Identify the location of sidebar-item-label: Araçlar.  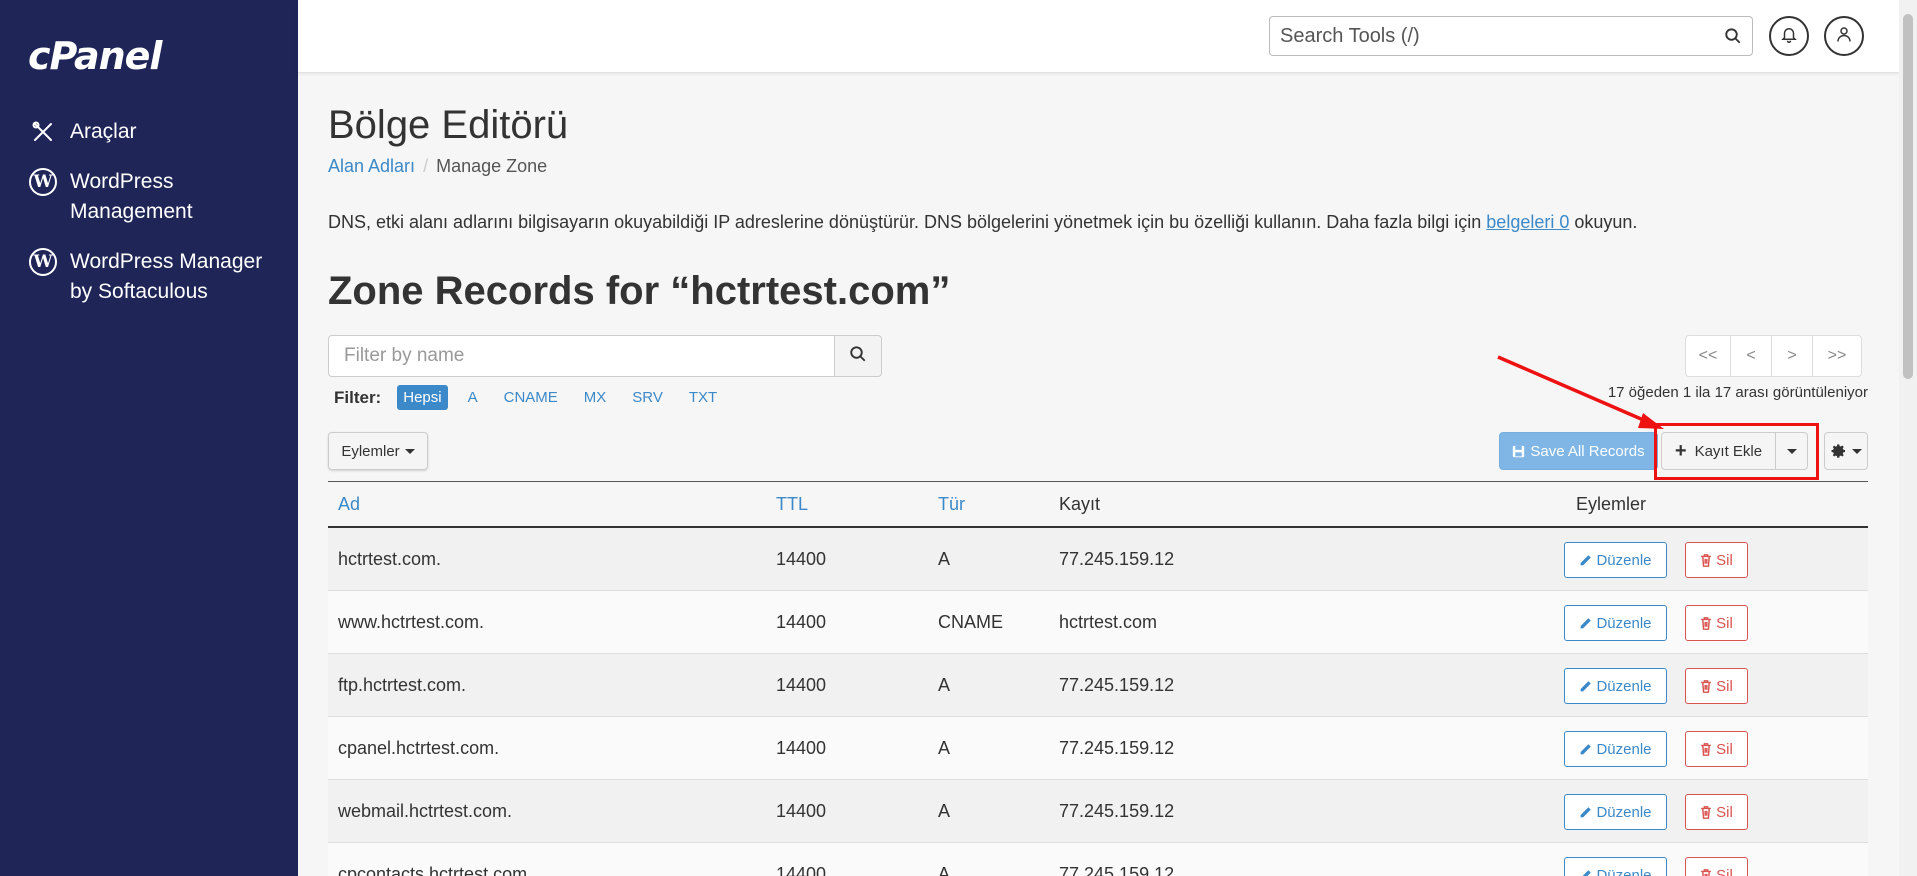
(103, 131).